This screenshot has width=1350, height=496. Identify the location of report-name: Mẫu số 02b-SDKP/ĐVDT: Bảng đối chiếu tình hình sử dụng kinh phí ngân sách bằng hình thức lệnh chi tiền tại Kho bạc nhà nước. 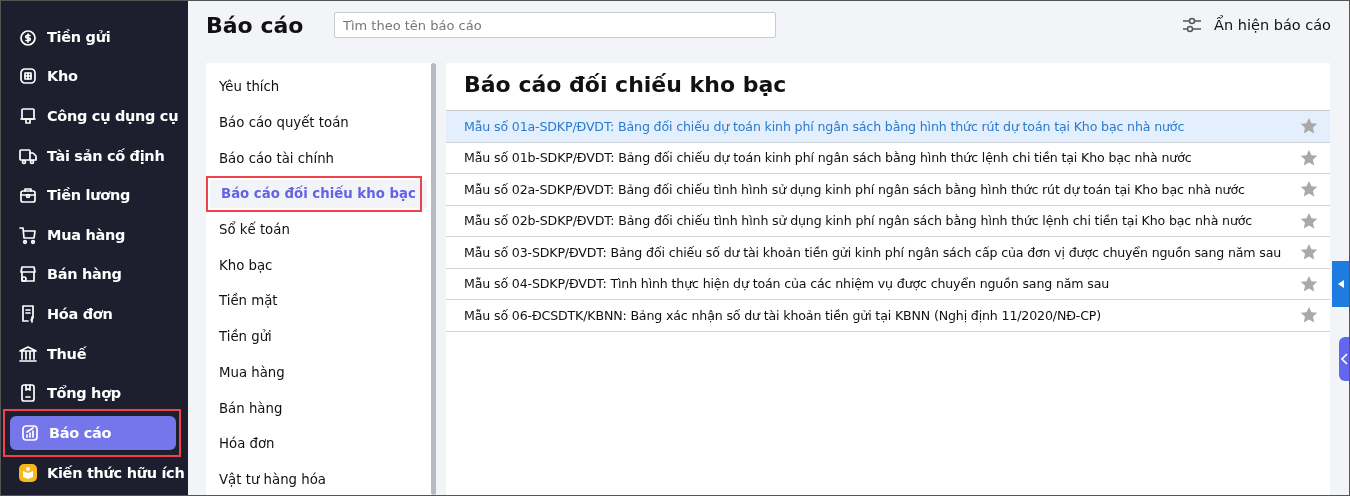
(859, 221).